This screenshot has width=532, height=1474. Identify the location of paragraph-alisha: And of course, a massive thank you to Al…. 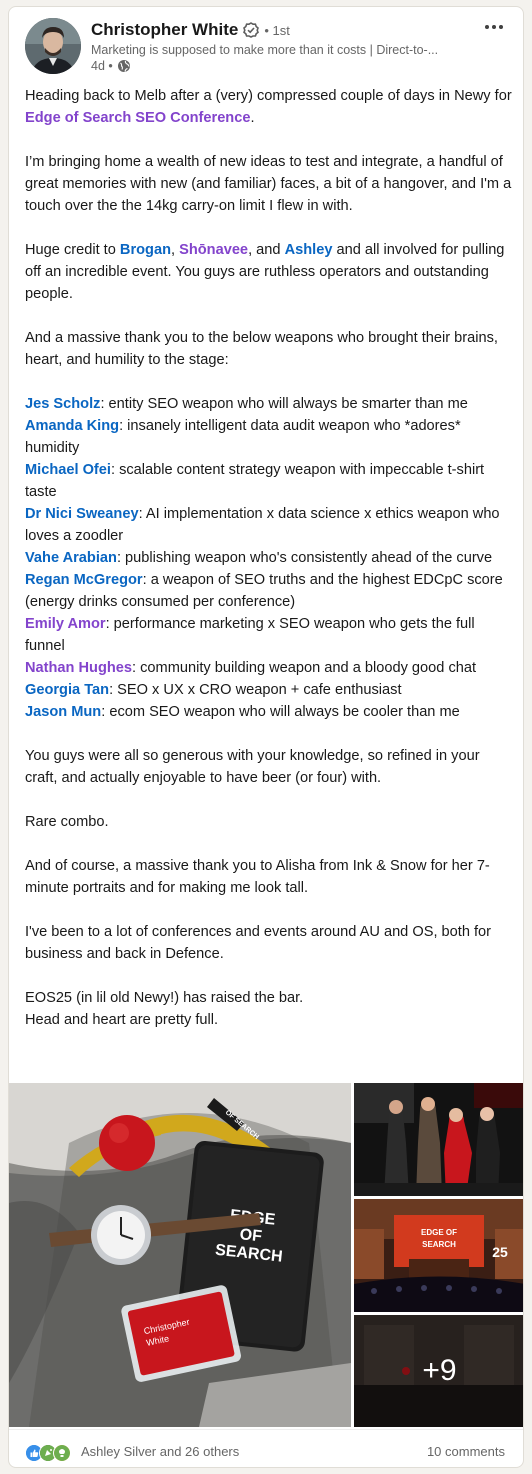
(257, 877).